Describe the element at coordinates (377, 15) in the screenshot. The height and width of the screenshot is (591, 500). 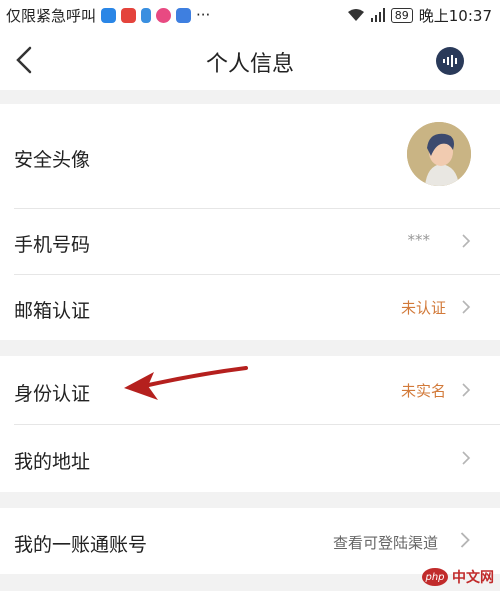
I see `signal-icon` at that location.